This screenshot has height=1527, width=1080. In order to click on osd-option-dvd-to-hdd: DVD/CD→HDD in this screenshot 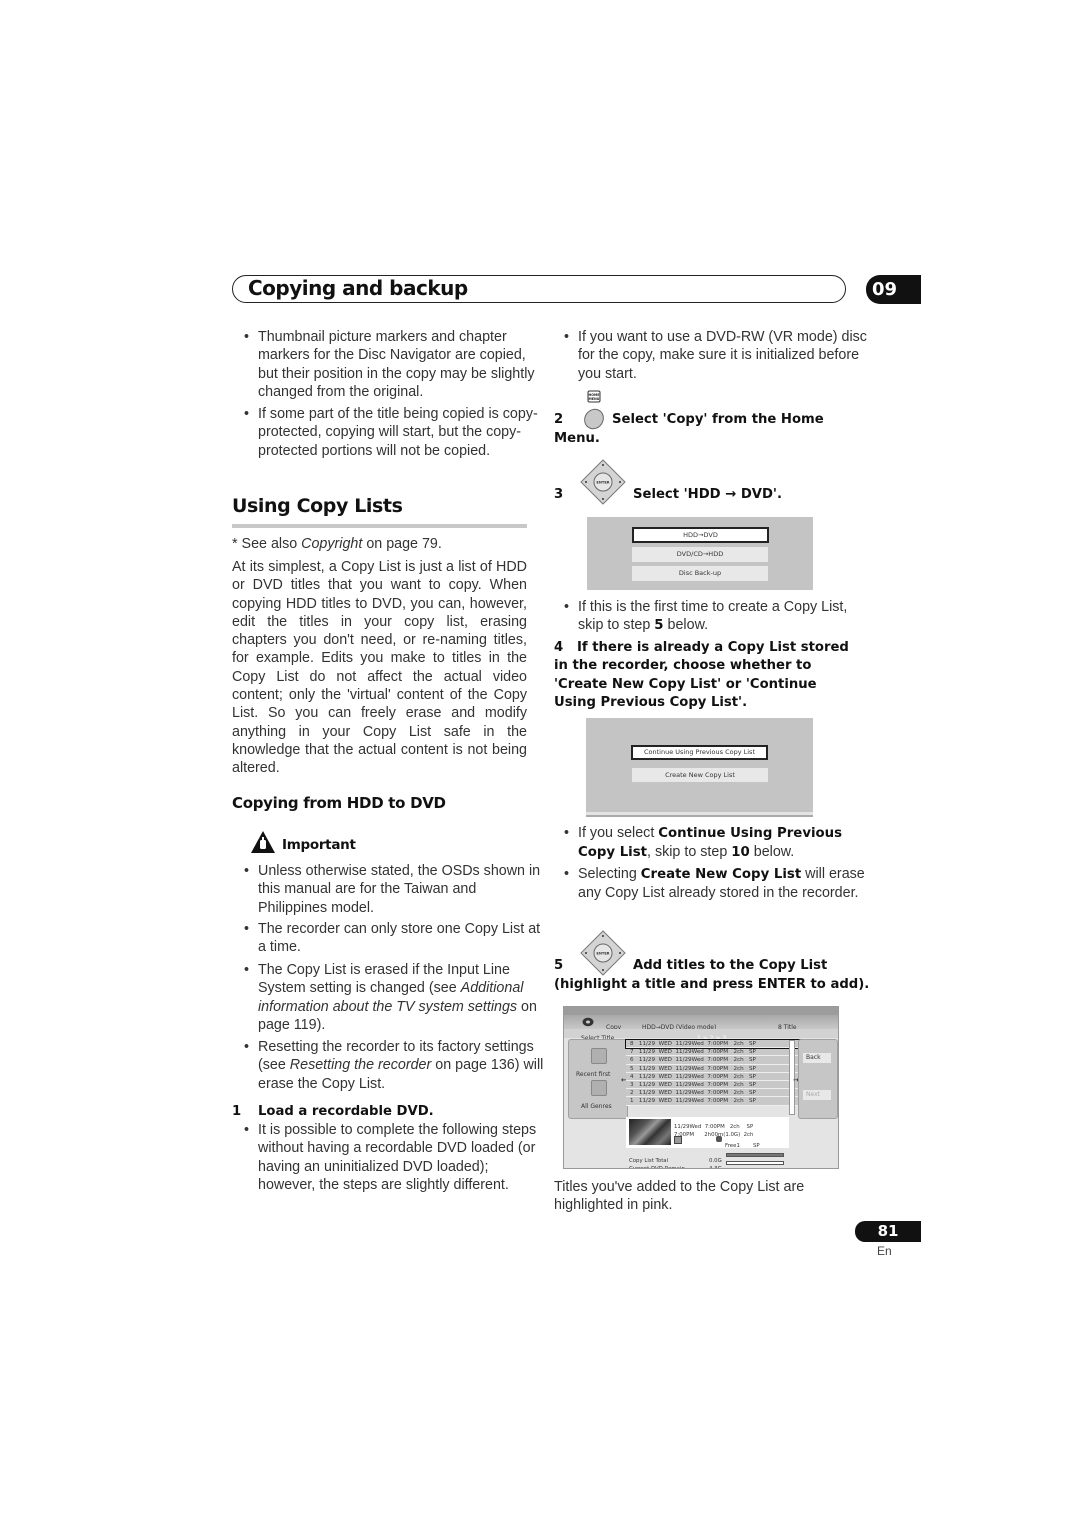, I will do `click(700, 554)`.